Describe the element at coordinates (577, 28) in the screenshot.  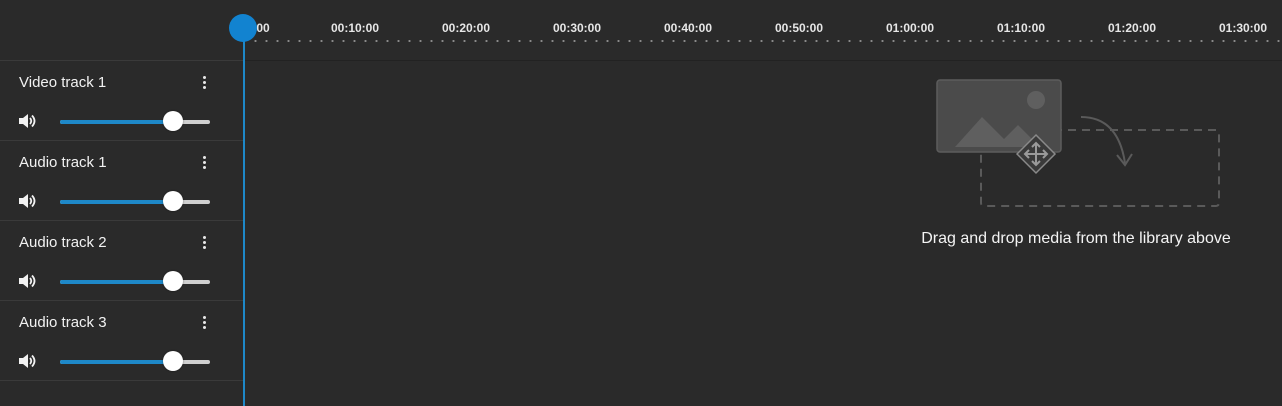
I see `ruler-tick-label: 00:30:00` at that location.